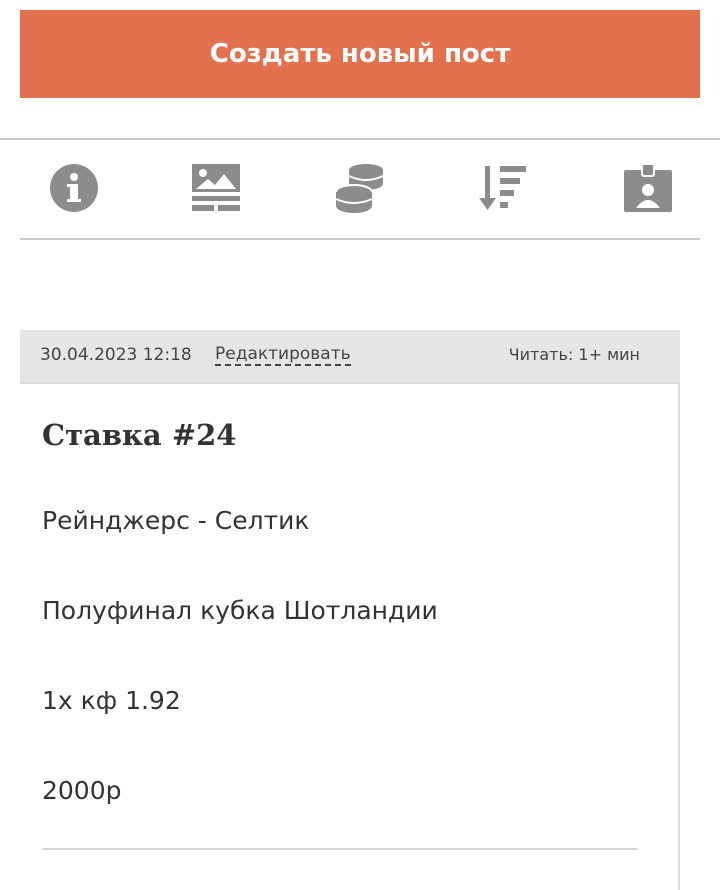  What do you see at coordinates (340, 849) in the screenshot?
I see `post-divider` at bounding box center [340, 849].